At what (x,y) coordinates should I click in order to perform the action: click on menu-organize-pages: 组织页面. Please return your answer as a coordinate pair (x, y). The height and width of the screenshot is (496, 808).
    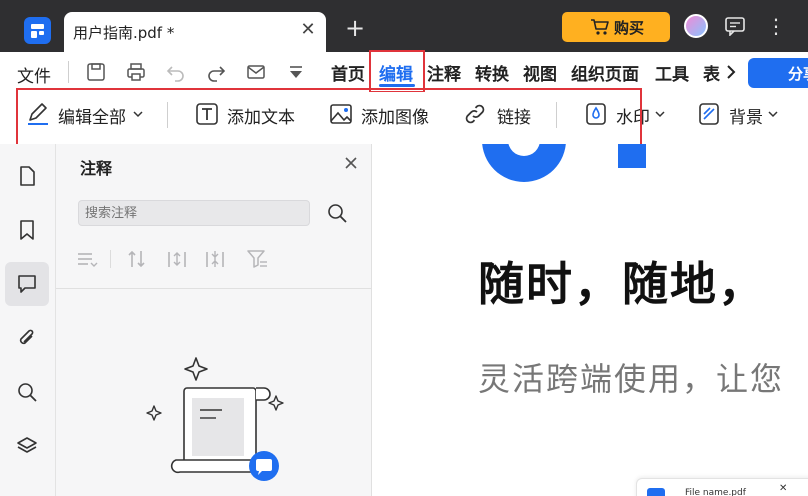
    Looking at the image, I should click on (605, 72).